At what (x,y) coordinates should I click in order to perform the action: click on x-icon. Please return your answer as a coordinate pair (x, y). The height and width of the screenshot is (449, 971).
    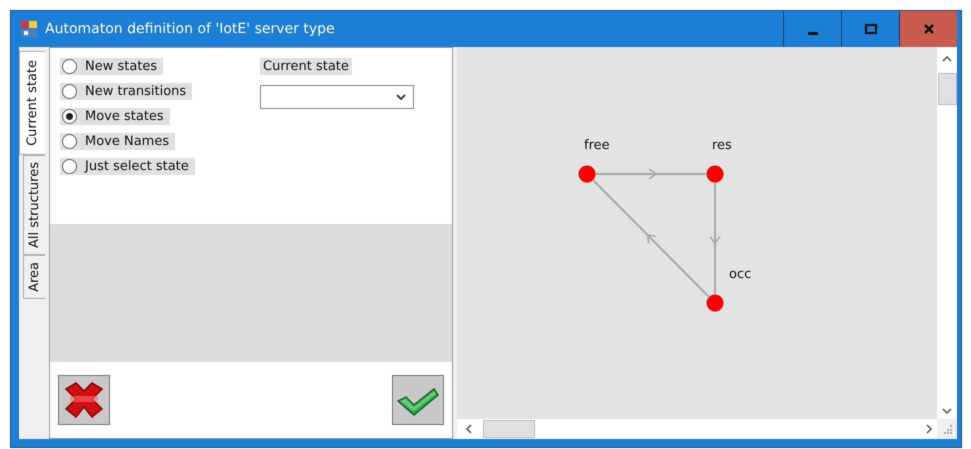
    Looking at the image, I should click on (84, 400).